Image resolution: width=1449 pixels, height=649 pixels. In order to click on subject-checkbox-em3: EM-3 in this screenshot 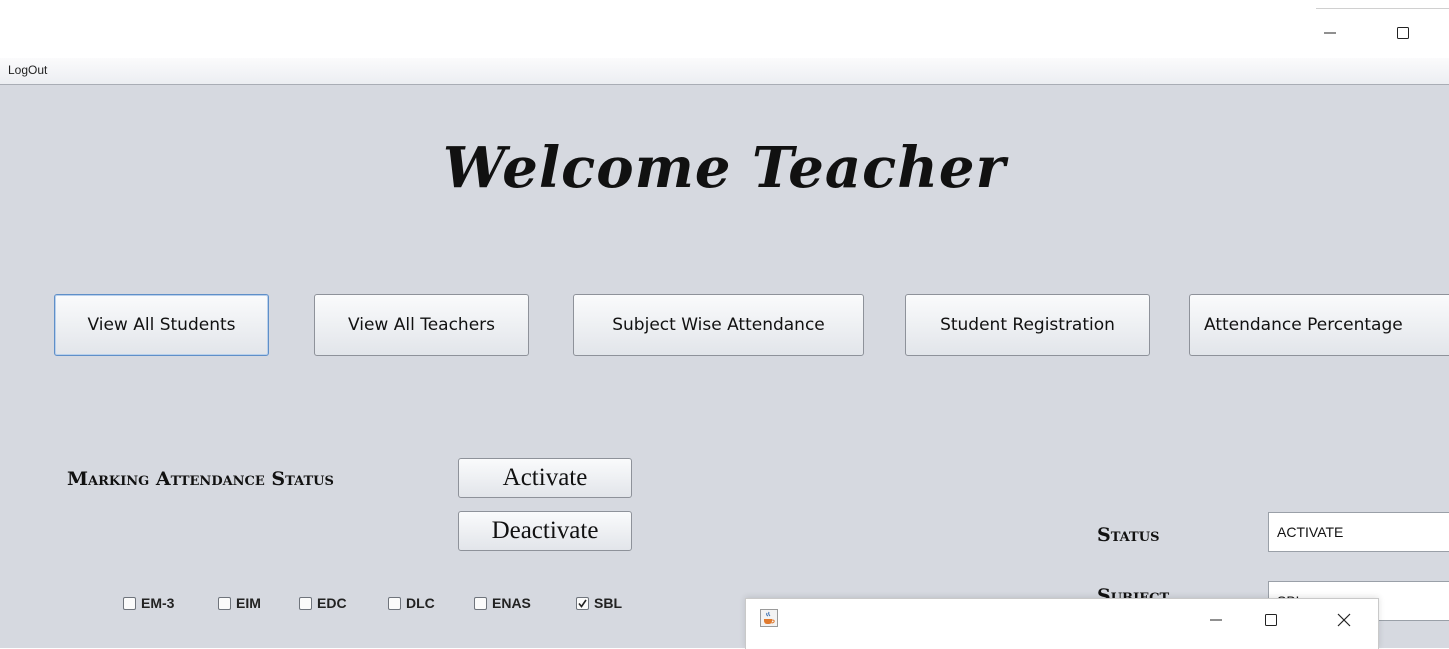, I will do `click(148, 603)`.